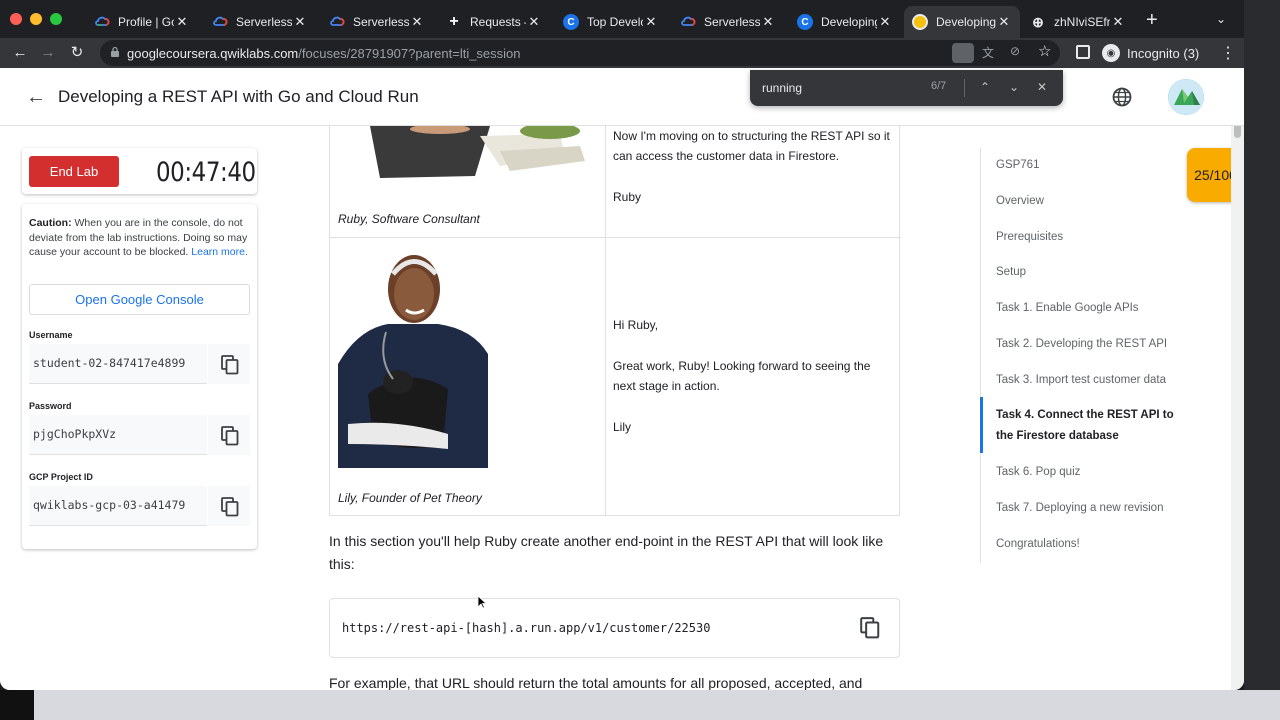 The image size is (1280, 720). What do you see at coordinates (454, 21) in the screenshot?
I see `plus-icon: +` at bounding box center [454, 21].